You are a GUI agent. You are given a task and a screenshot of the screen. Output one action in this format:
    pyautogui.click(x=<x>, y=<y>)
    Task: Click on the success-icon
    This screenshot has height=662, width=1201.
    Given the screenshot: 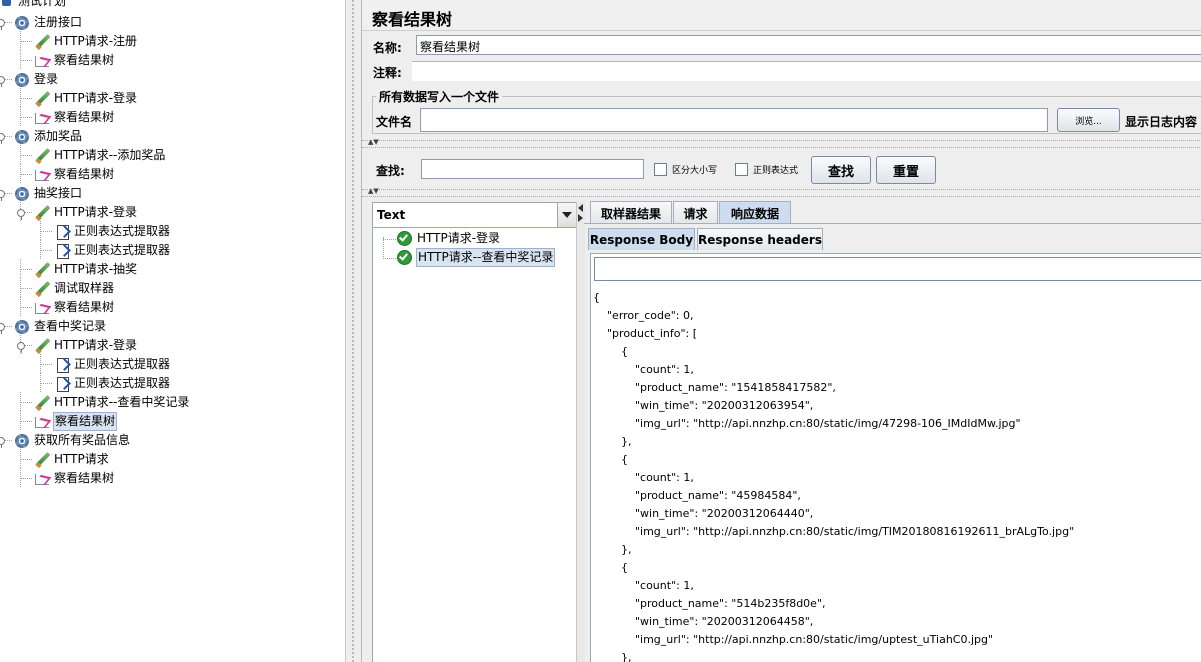 What is the action you would take?
    pyautogui.click(x=404, y=238)
    